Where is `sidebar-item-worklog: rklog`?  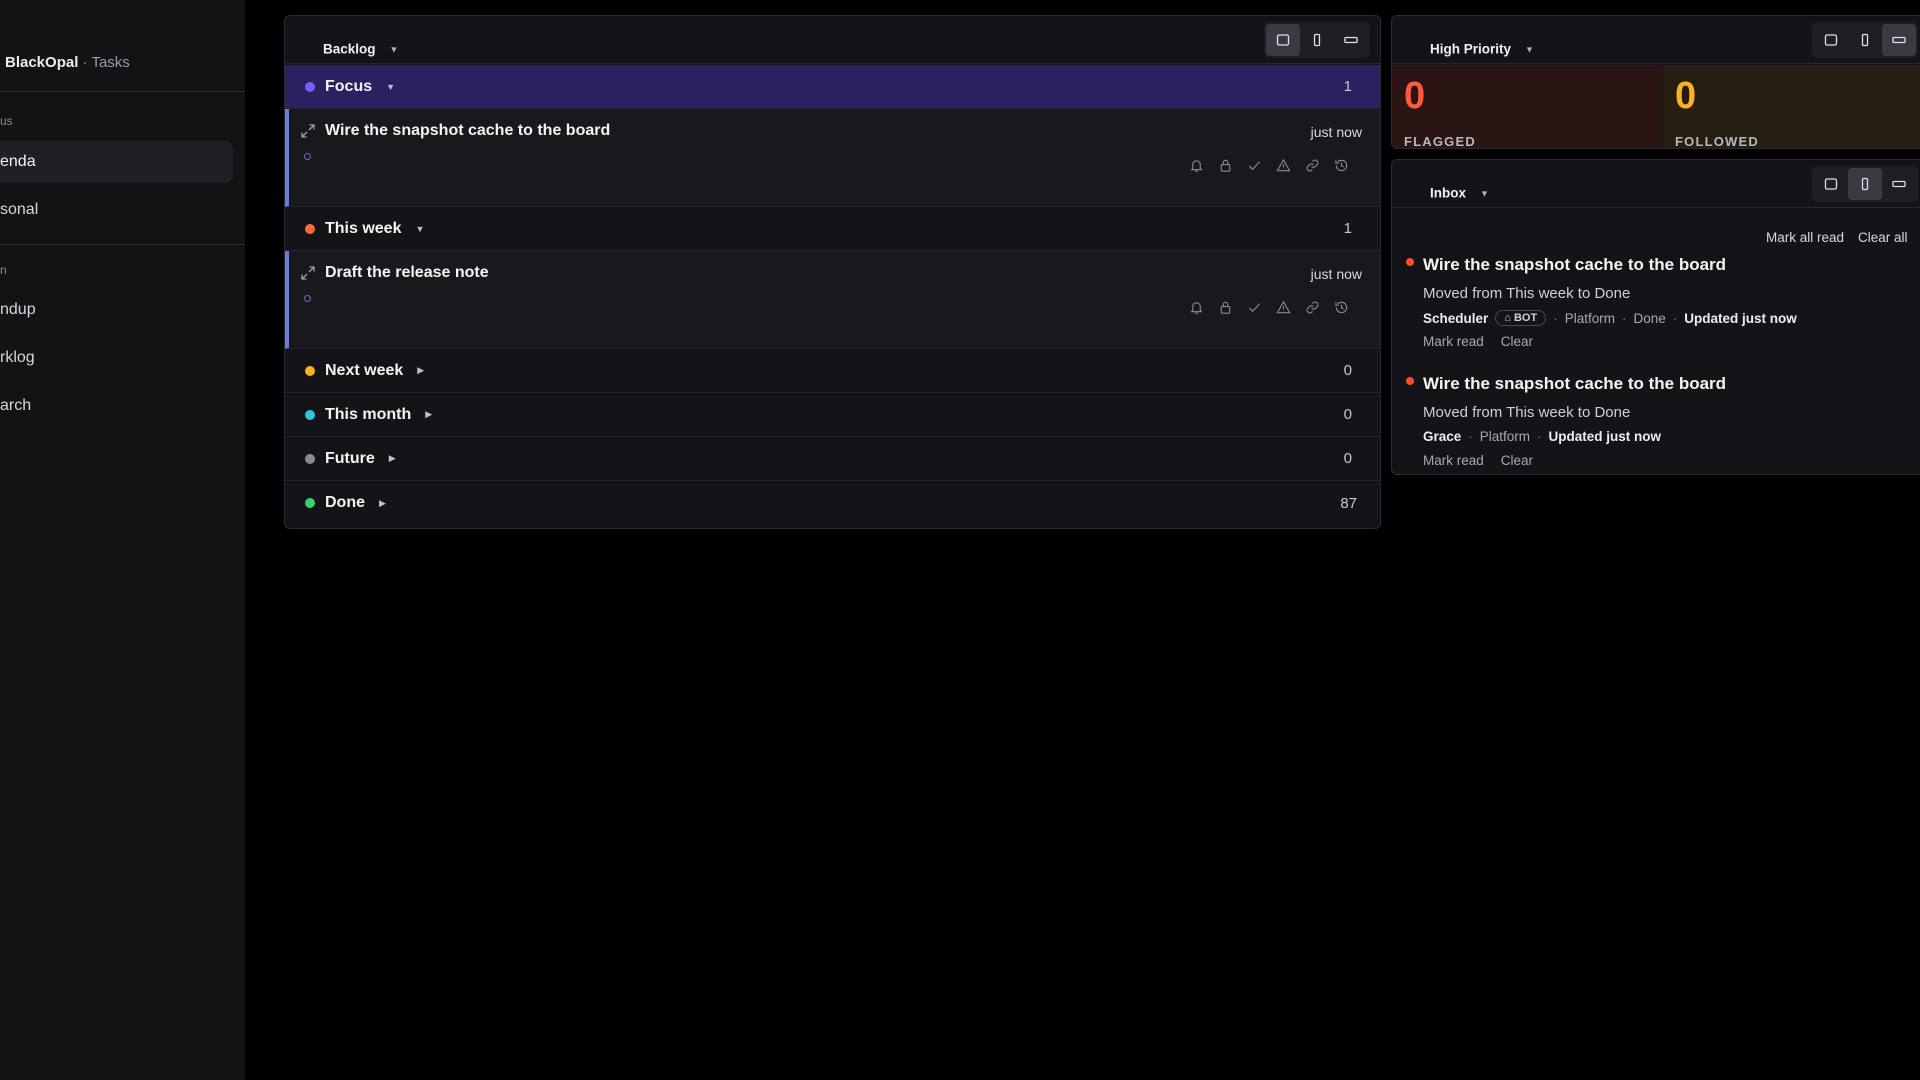 sidebar-item-worklog: rklog is located at coordinates (116, 358).